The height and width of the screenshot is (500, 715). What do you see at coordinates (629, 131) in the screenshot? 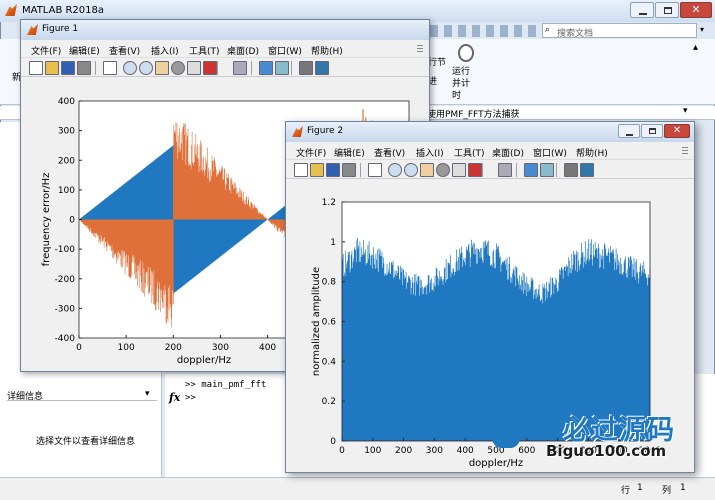
I see `figure2-minimize-button` at bounding box center [629, 131].